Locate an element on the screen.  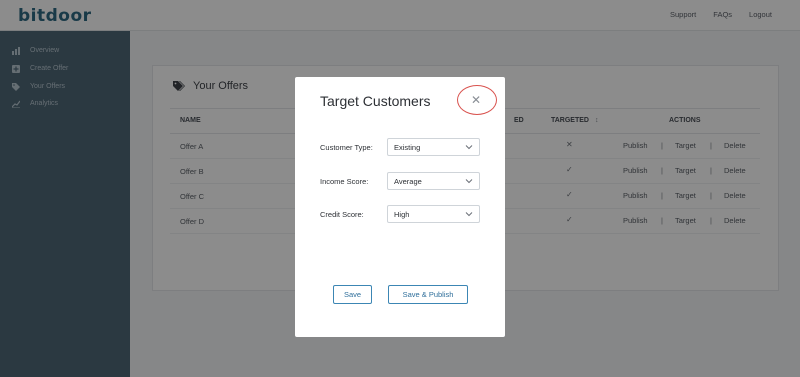
income-score-select: Average is located at coordinates (433, 181).